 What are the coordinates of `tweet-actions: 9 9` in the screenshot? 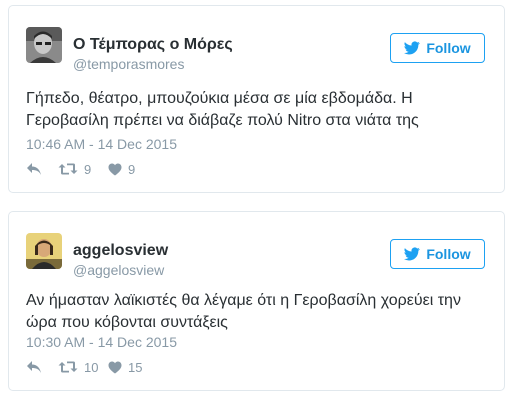 It's located at (80, 169).